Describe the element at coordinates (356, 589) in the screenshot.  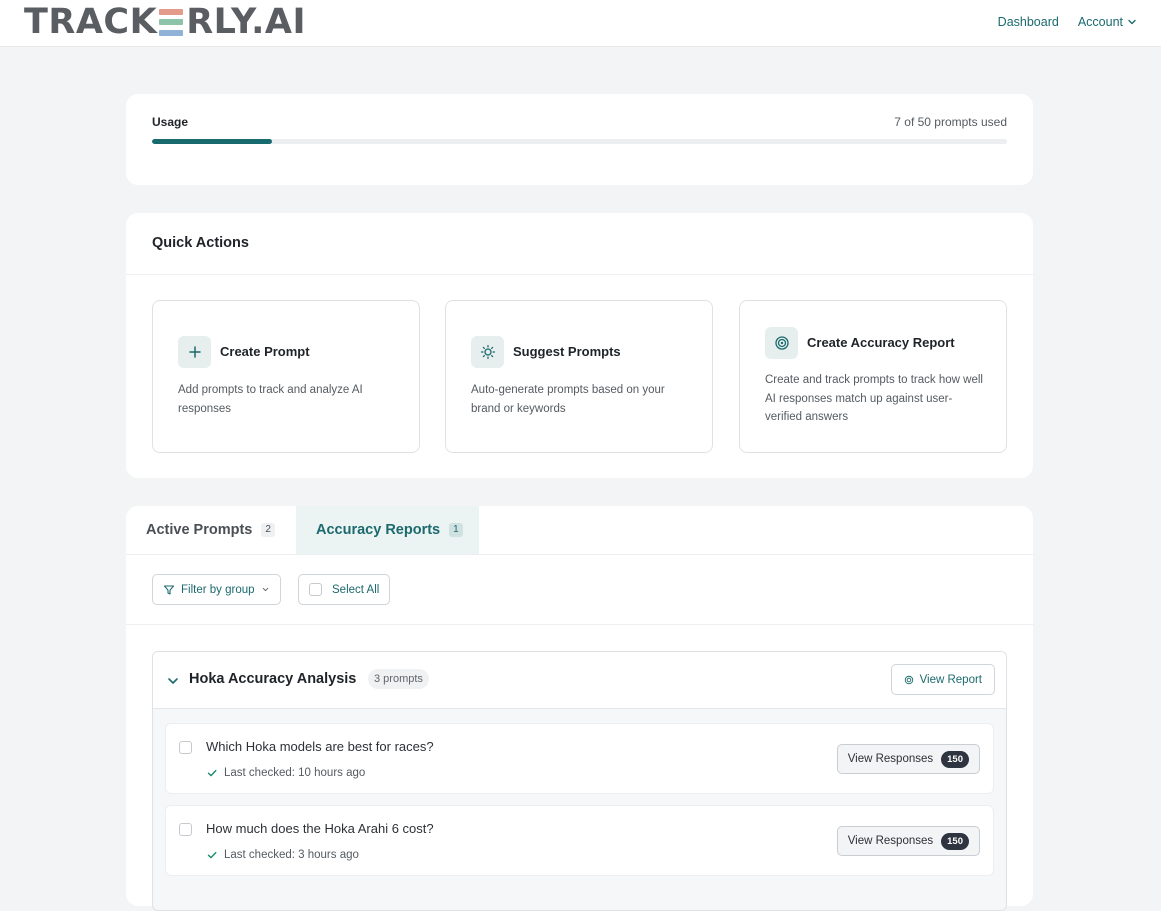
I see `select-all-label: Select All` at that location.